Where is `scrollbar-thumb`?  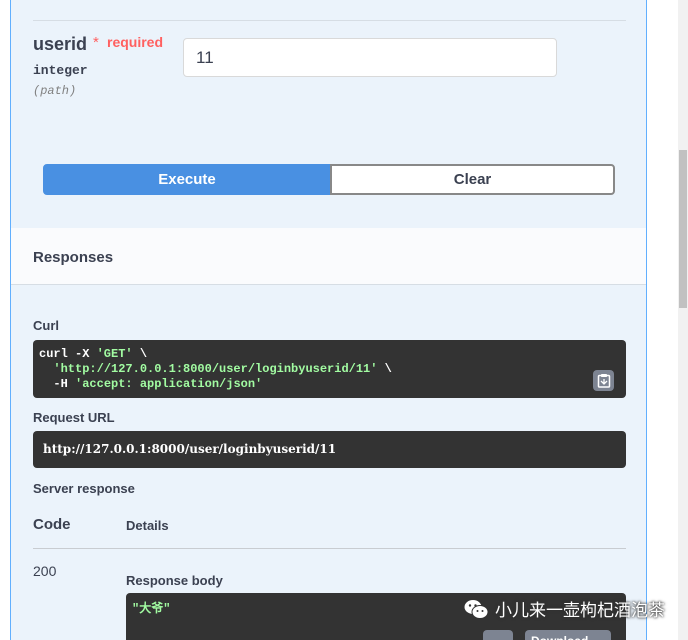
scrollbar-thumb is located at coordinates (683, 229).